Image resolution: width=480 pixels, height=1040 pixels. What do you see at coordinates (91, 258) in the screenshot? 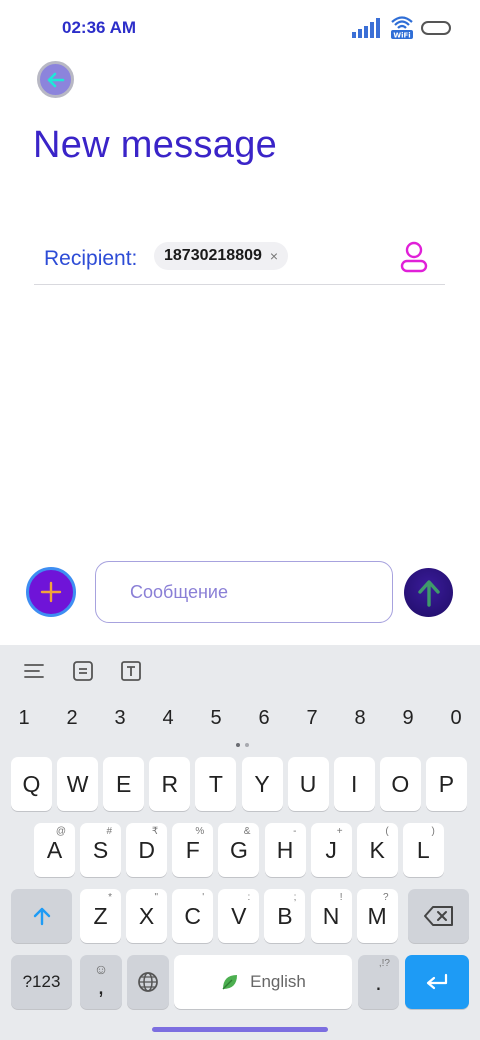
I see `recipient-label: Recipient:` at bounding box center [91, 258].